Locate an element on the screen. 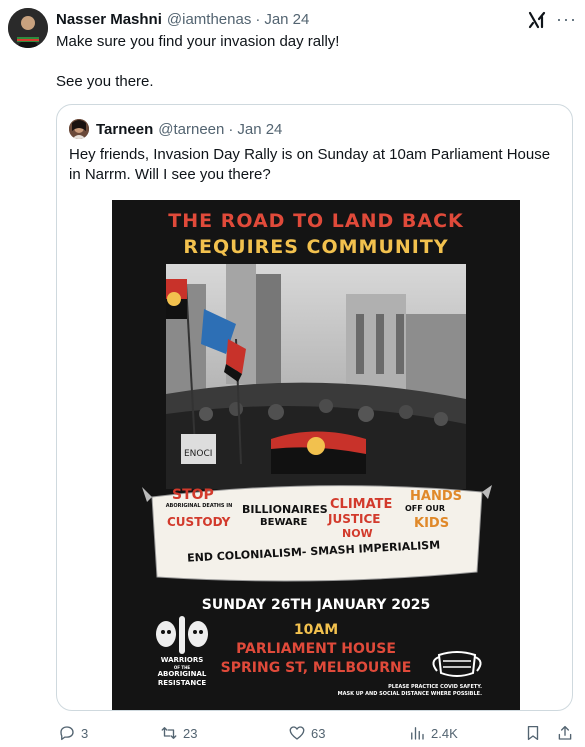  like-count: 63 is located at coordinates (318, 733).